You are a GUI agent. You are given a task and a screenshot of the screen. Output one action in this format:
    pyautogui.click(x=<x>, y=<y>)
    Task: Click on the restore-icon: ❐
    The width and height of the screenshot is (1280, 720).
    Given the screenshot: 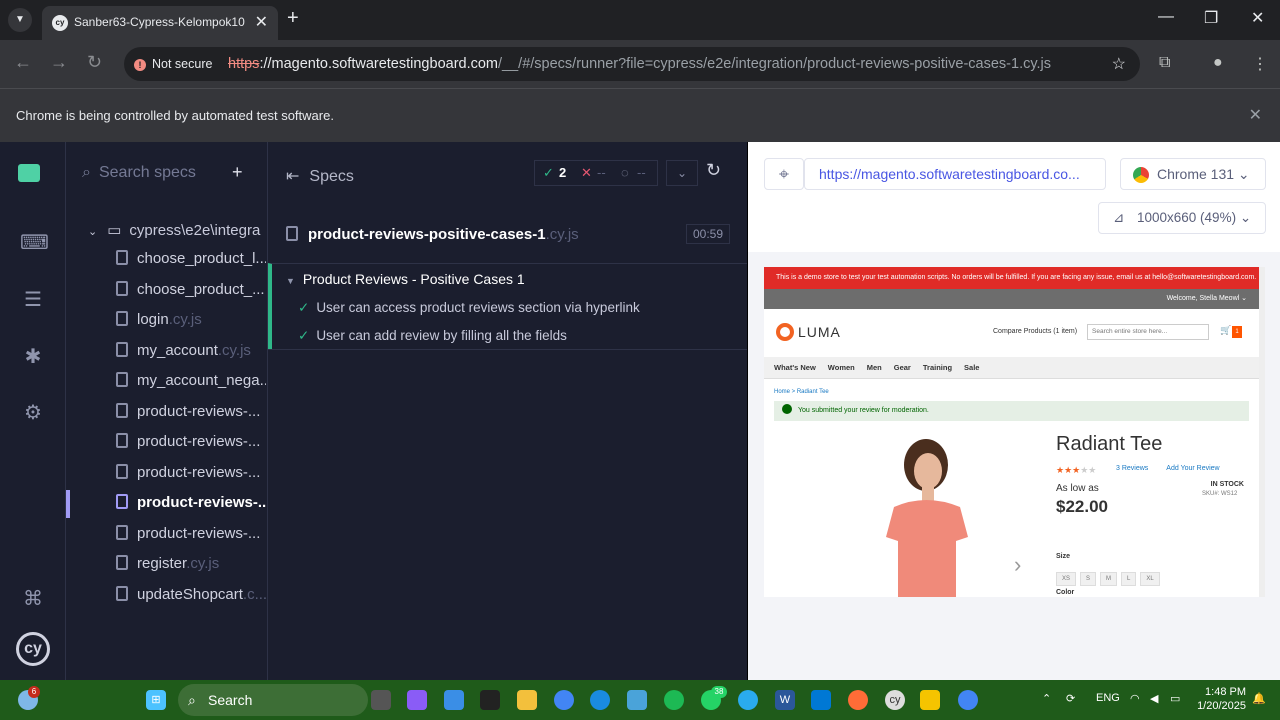 What is the action you would take?
    pyautogui.click(x=1211, y=18)
    